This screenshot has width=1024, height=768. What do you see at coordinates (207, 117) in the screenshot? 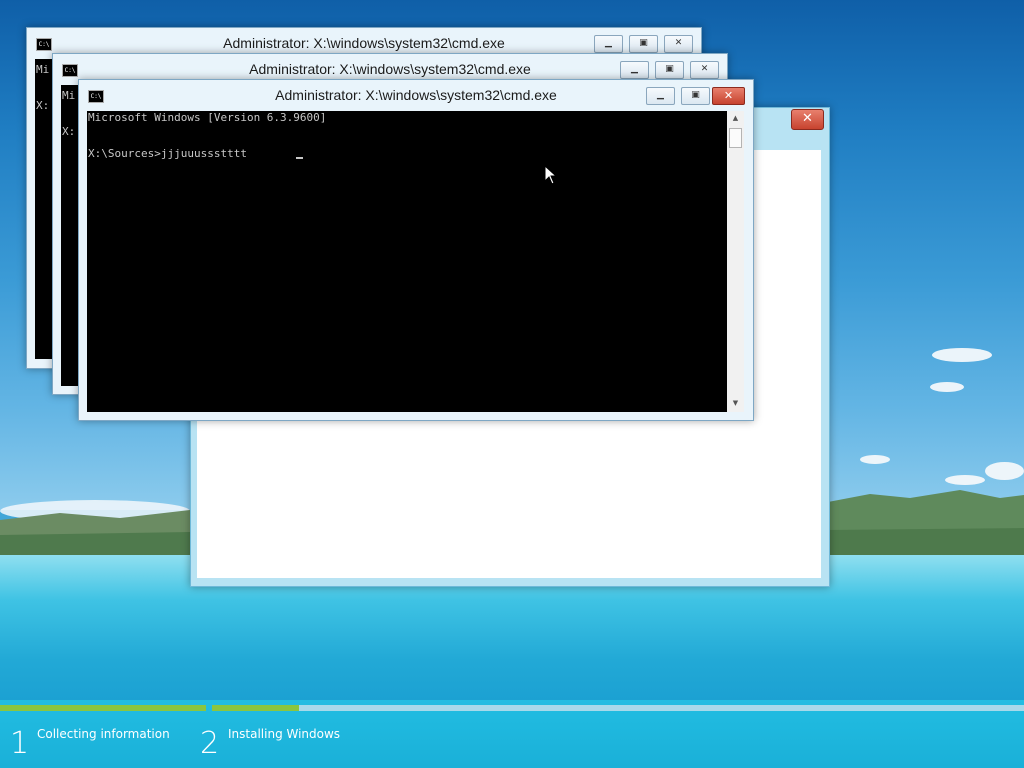
I see `console-line: Microsoft Windows [Version 6.3.9600]` at bounding box center [207, 117].